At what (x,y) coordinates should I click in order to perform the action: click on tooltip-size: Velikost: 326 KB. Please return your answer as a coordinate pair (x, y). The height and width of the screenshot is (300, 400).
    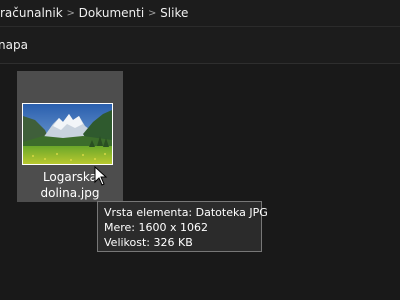
    Looking at the image, I should click on (148, 242).